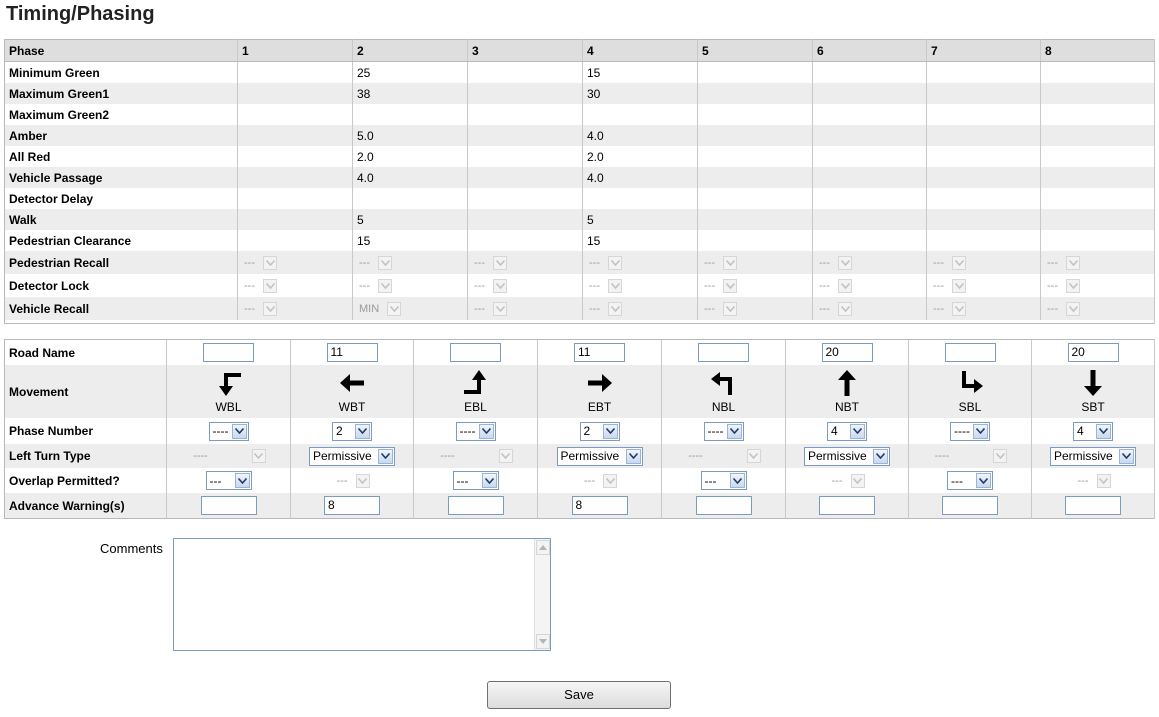 The height and width of the screenshot is (717, 1159). Describe the element at coordinates (410, 156) in the screenshot. I see `timing-cell: 2.0` at that location.